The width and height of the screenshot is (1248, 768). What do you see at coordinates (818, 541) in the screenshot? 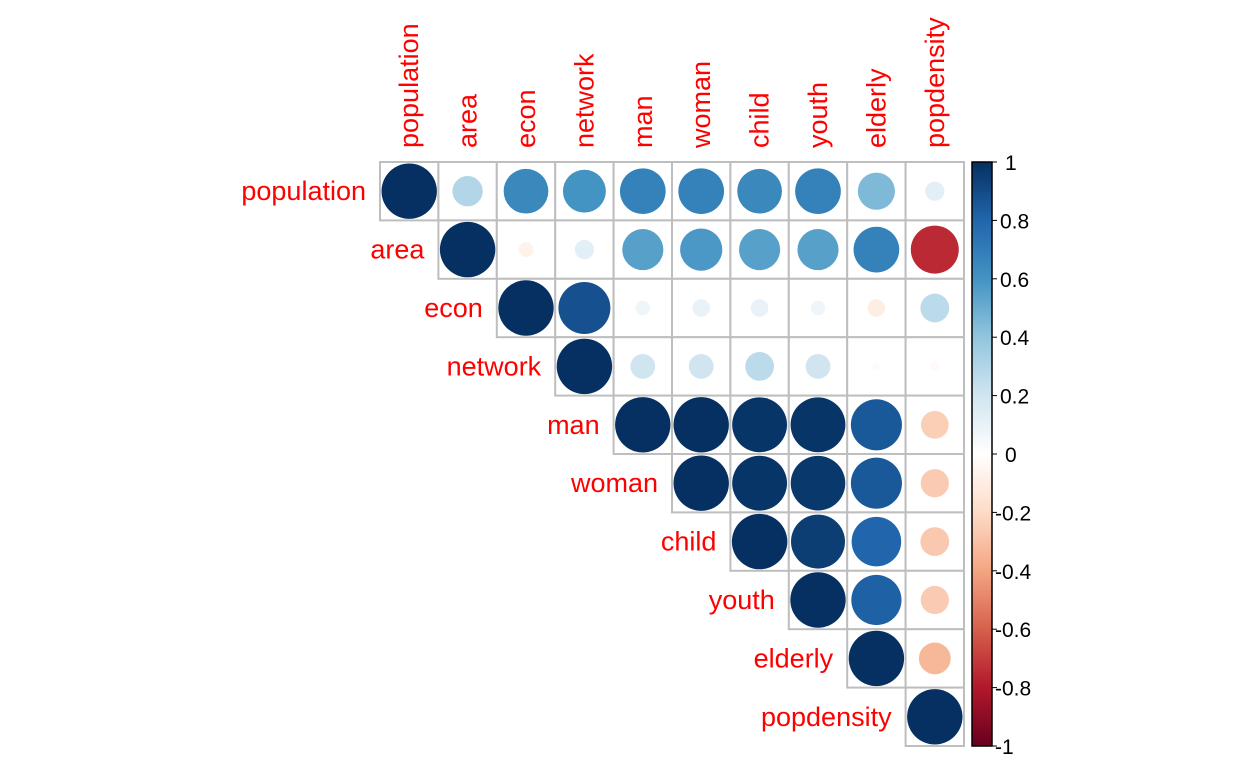
I see `corr-circle-child-youth` at bounding box center [818, 541].